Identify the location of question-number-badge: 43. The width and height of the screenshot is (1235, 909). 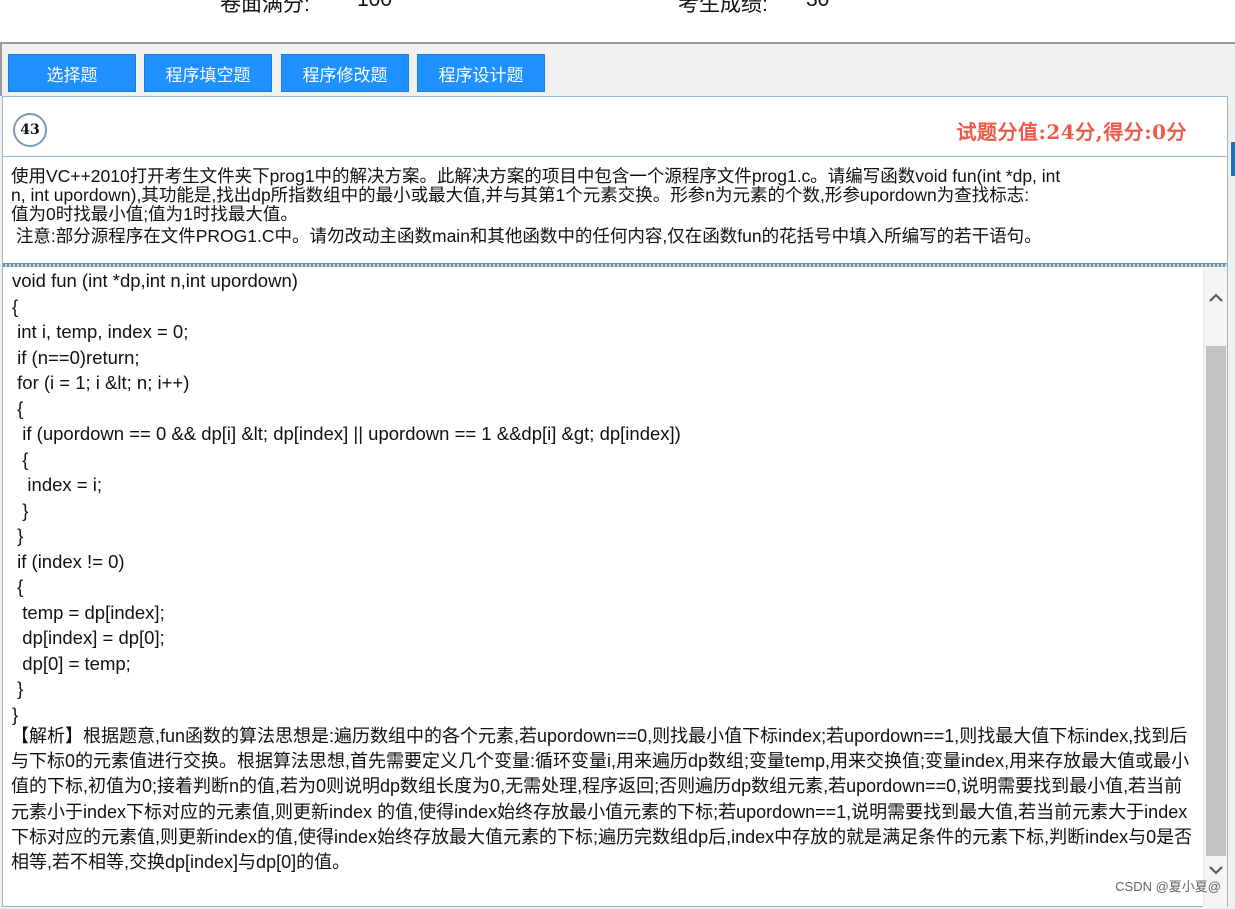
(30, 130).